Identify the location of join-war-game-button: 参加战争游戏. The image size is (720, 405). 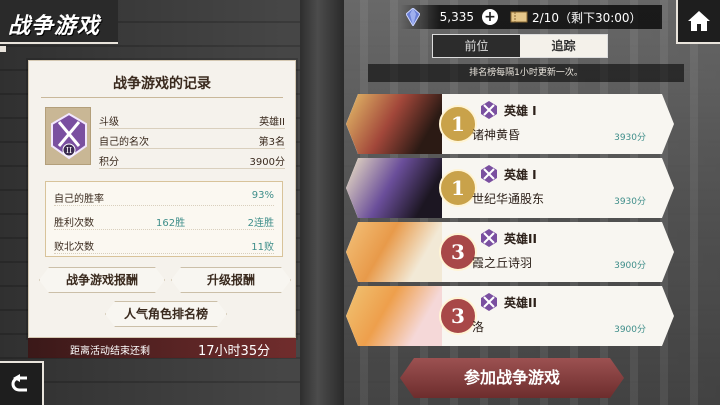
(512, 378).